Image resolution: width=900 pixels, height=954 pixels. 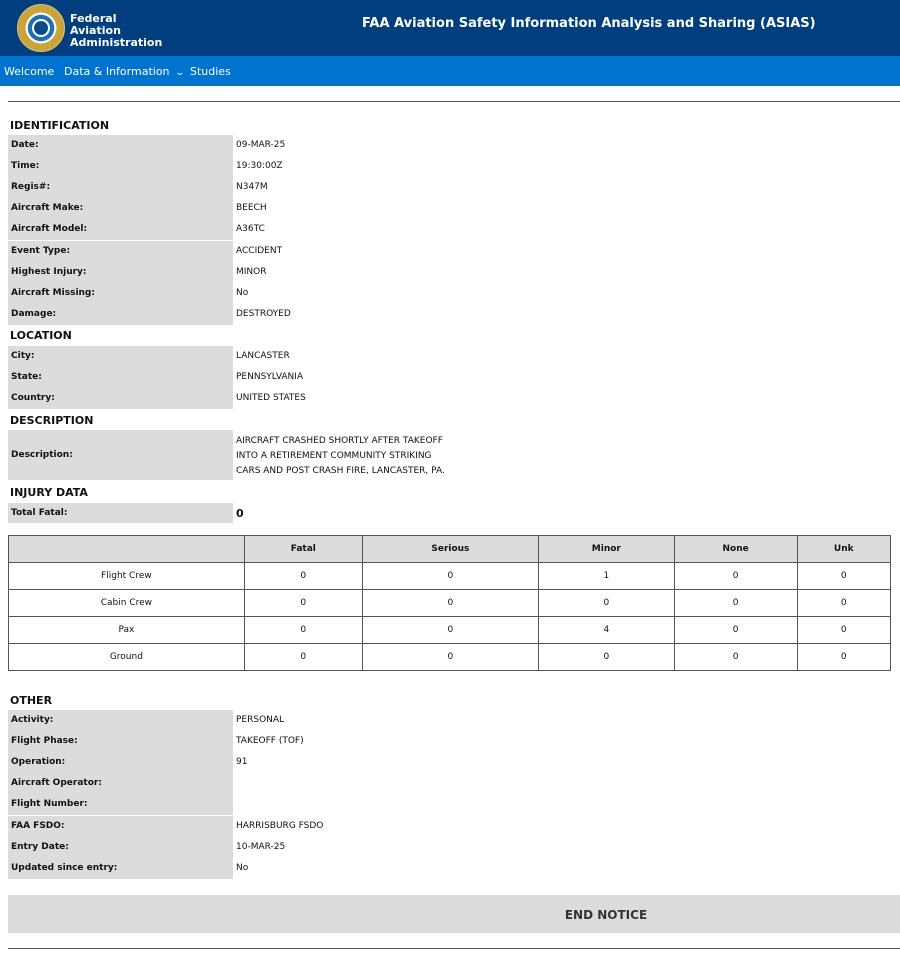 I want to click on total-fatal-label: Total Fatal:, so click(x=120, y=513).